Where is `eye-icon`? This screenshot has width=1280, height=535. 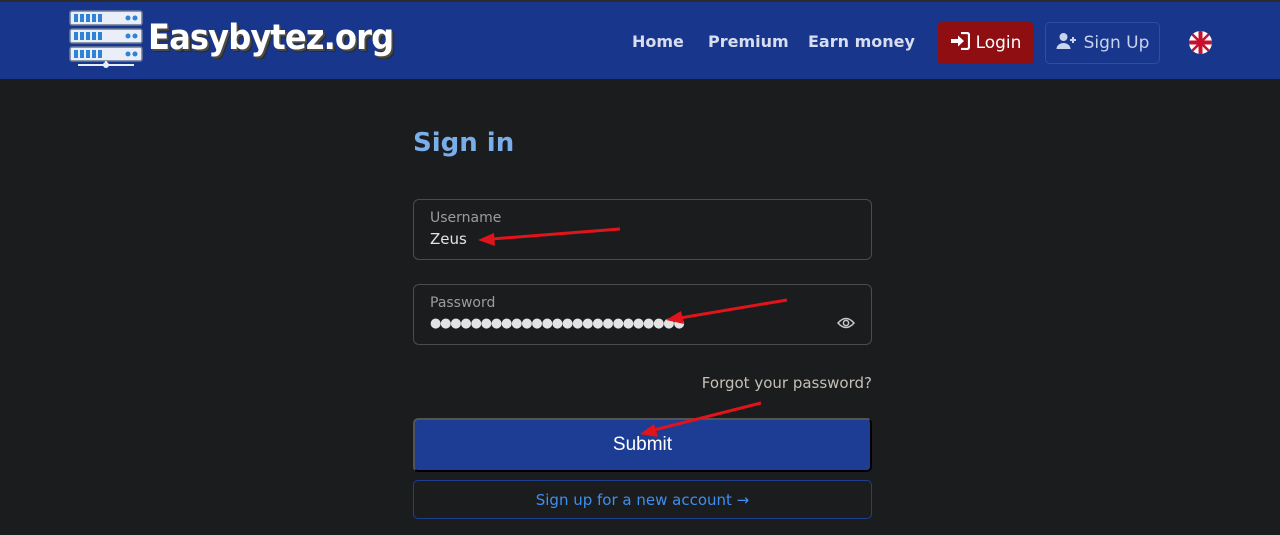
eye-icon is located at coordinates (846, 322).